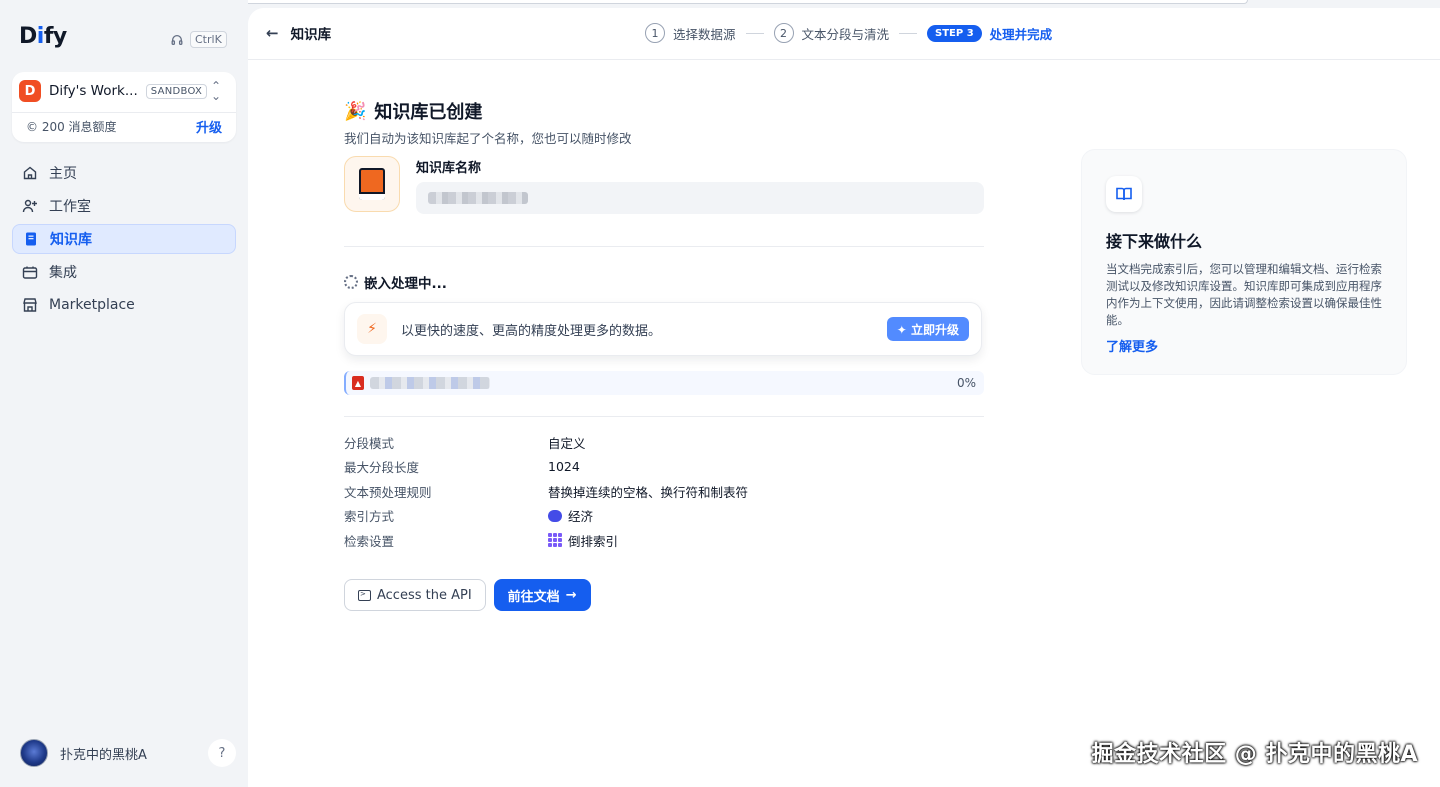 This screenshot has height=787, width=1440. I want to click on pdf-file-icon: ▲, so click(358, 383).